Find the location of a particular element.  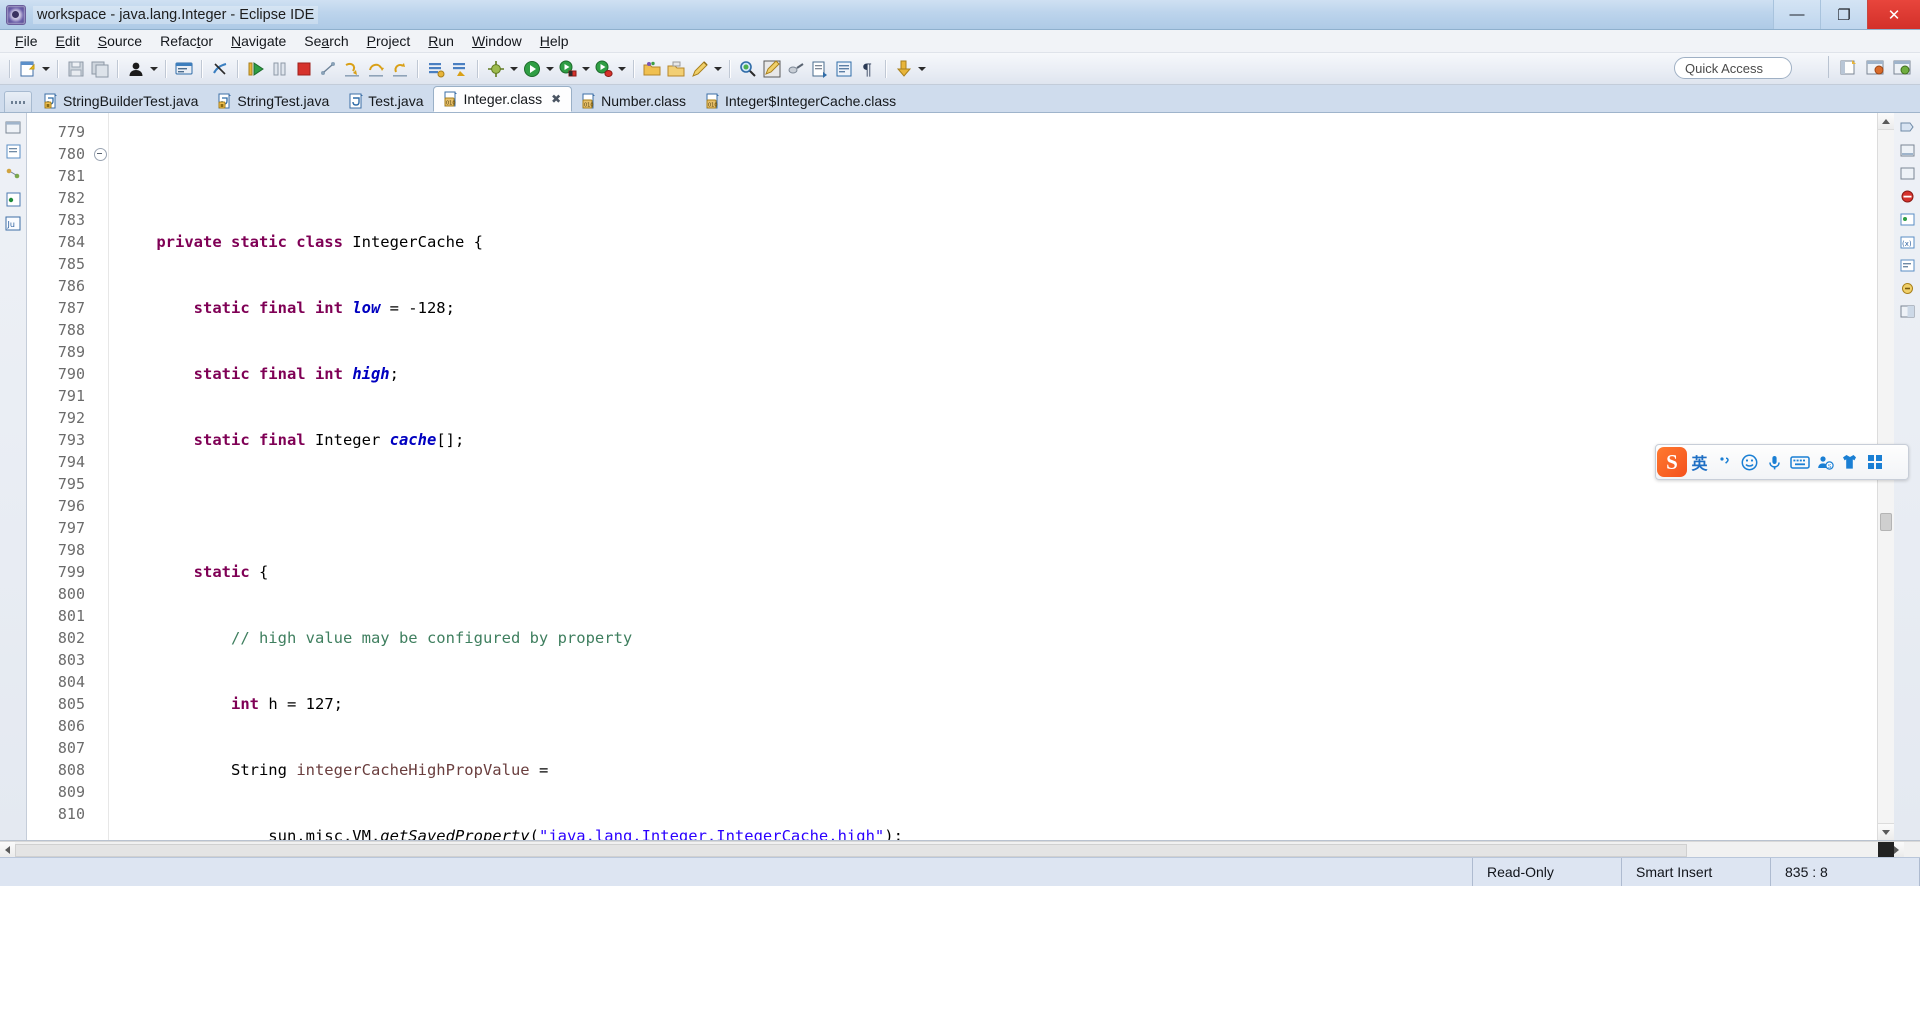

user-center-icon: S is located at coordinates (1824, 462).